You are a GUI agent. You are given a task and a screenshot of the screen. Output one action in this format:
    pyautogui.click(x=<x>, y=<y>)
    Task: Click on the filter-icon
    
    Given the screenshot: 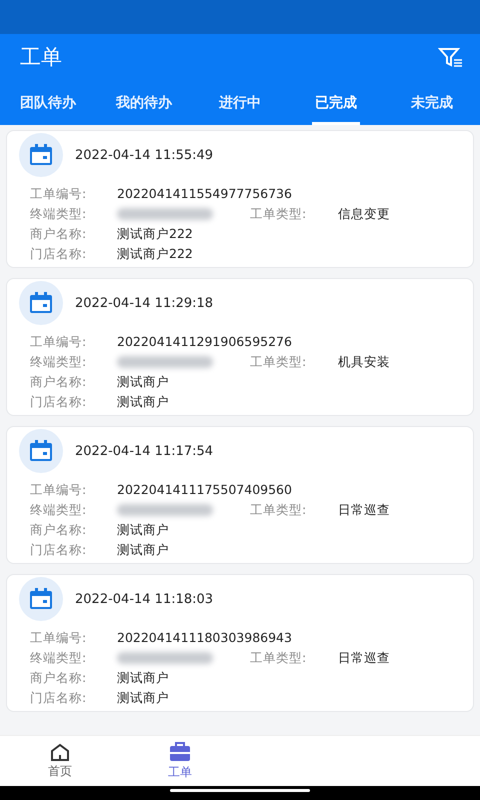 What is the action you would take?
    pyautogui.click(x=451, y=57)
    